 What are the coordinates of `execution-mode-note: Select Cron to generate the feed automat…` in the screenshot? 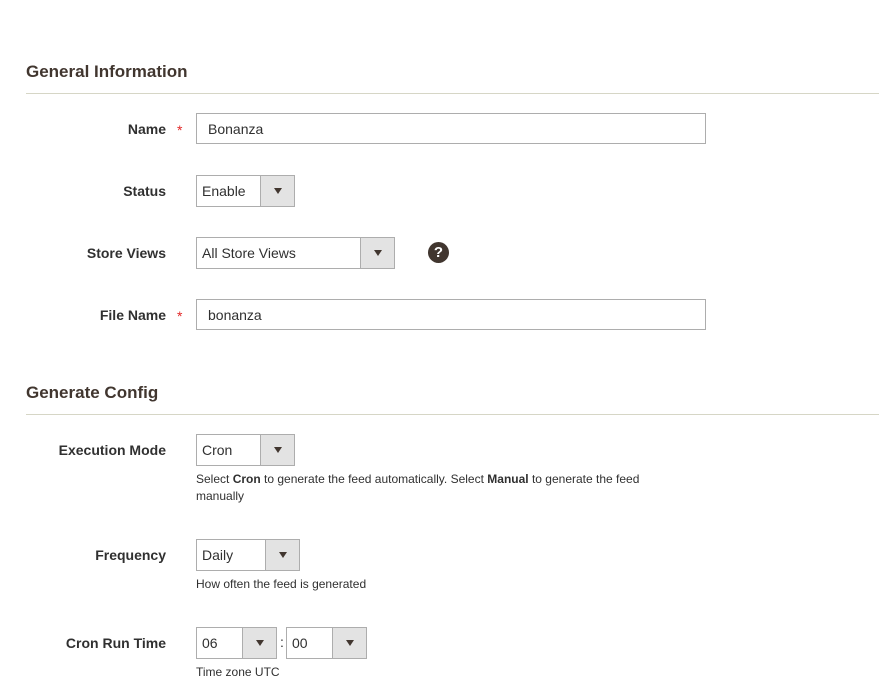 It's located at (436, 488).